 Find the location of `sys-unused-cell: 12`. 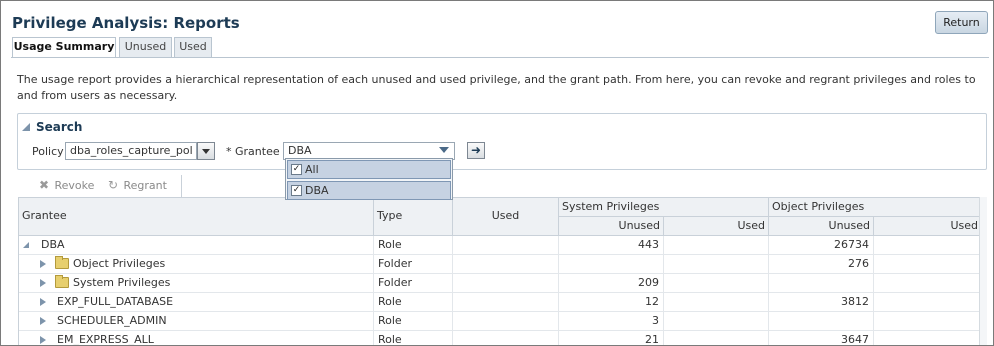

sys-unused-cell: 12 is located at coordinates (611, 302).